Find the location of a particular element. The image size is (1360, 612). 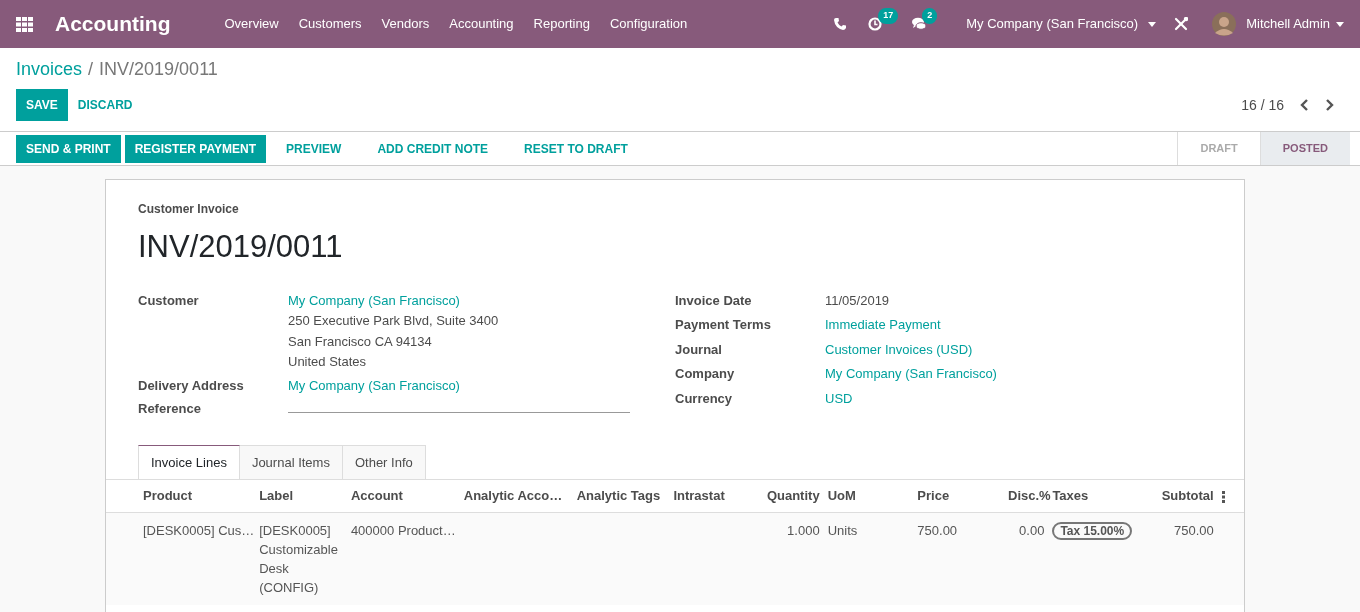

column-header: Intrastat is located at coordinates (710, 495).